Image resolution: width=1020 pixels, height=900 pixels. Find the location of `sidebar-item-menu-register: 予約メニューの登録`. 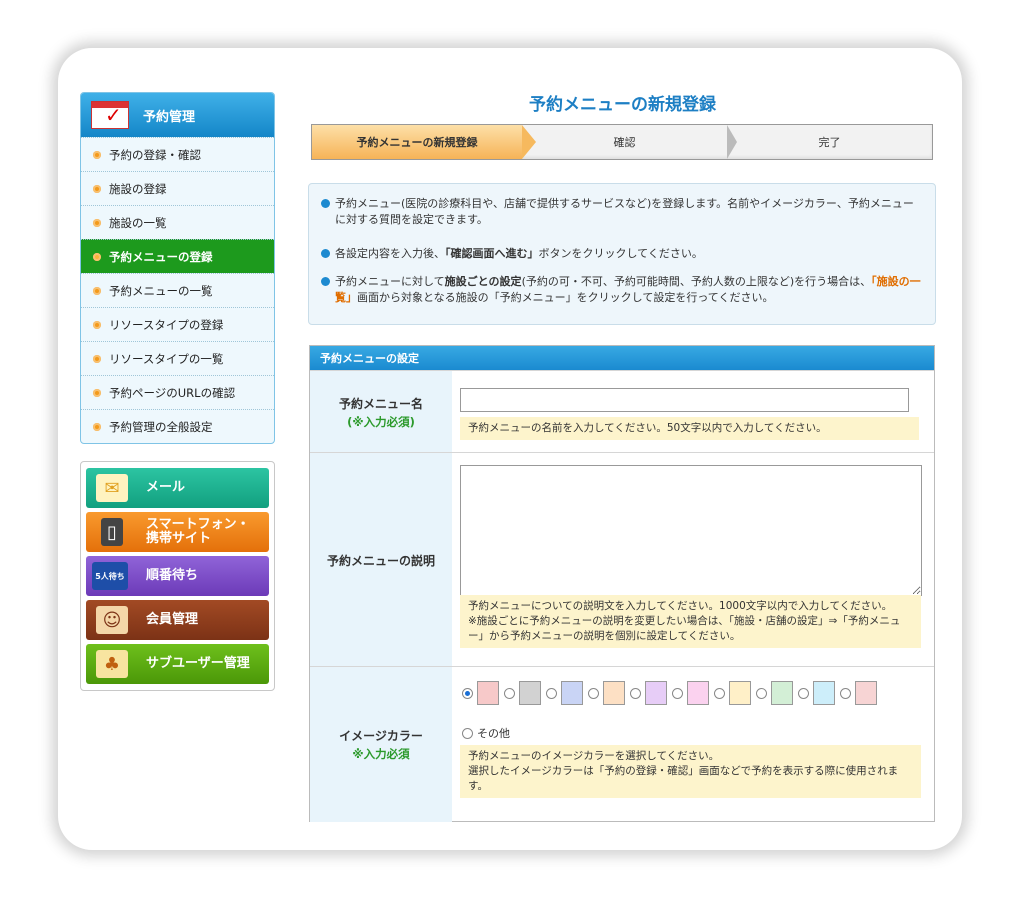

sidebar-item-menu-register: 予約メニューの登録 is located at coordinates (177, 256).